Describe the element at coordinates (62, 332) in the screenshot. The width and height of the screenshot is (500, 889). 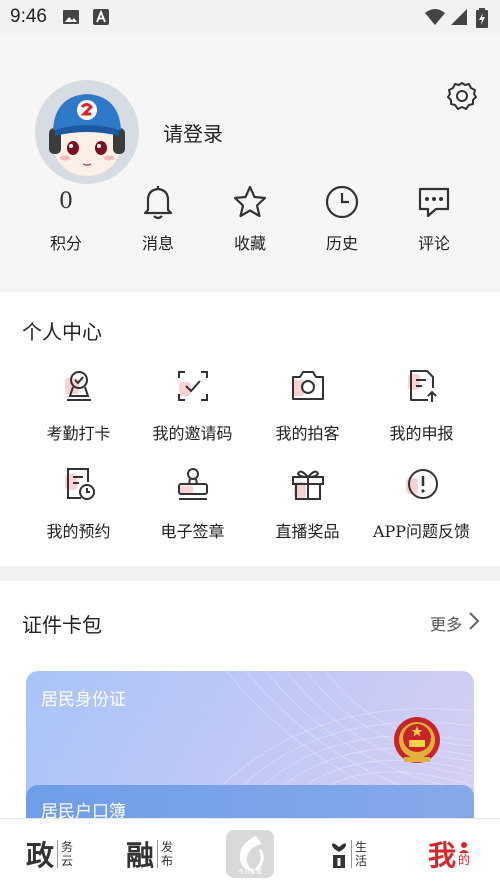
I see `personal-center-title: 个人中心` at that location.